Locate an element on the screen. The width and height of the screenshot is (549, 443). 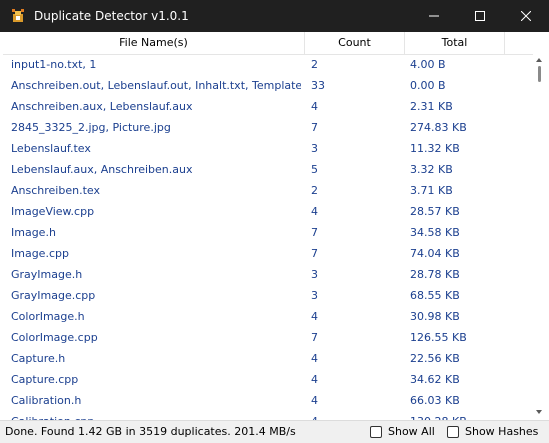
file-name-cell: input1-no.txt, 1 is located at coordinates (54, 64).